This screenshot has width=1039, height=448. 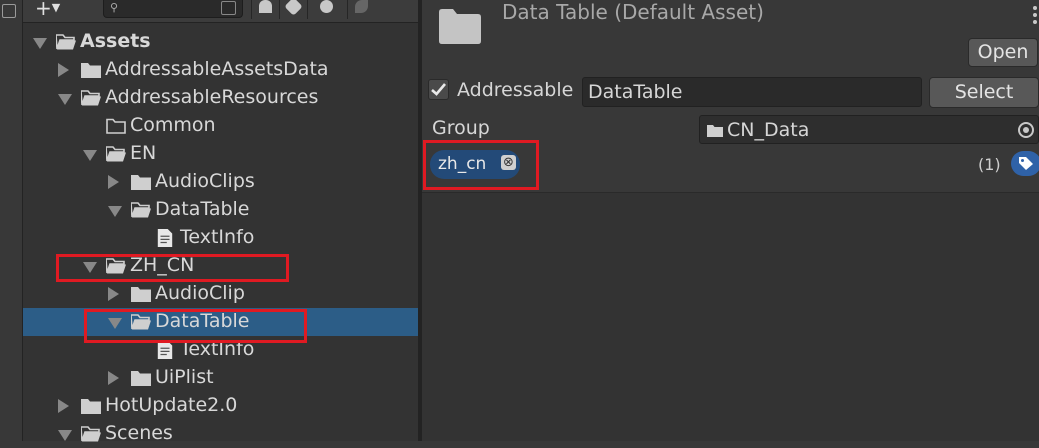 I want to click on tree-row: Common, so click(x=220, y=126).